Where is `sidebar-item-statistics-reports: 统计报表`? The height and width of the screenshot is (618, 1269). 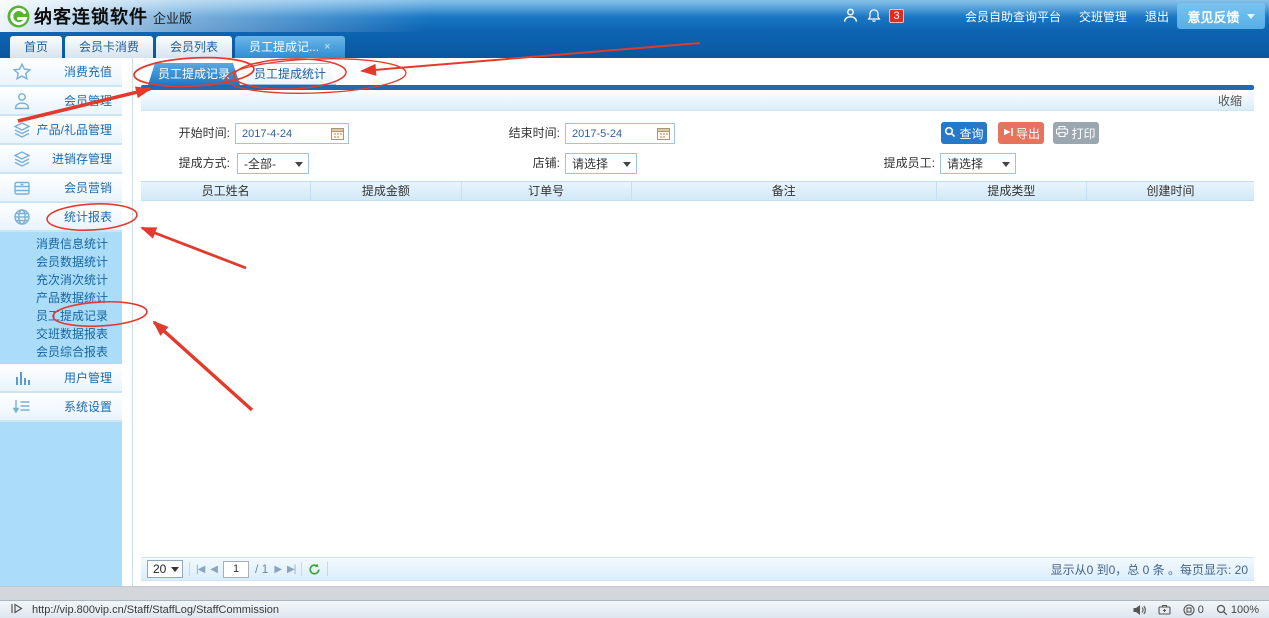 sidebar-item-statistics-reports: 统计报表 is located at coordinates (61, 217).